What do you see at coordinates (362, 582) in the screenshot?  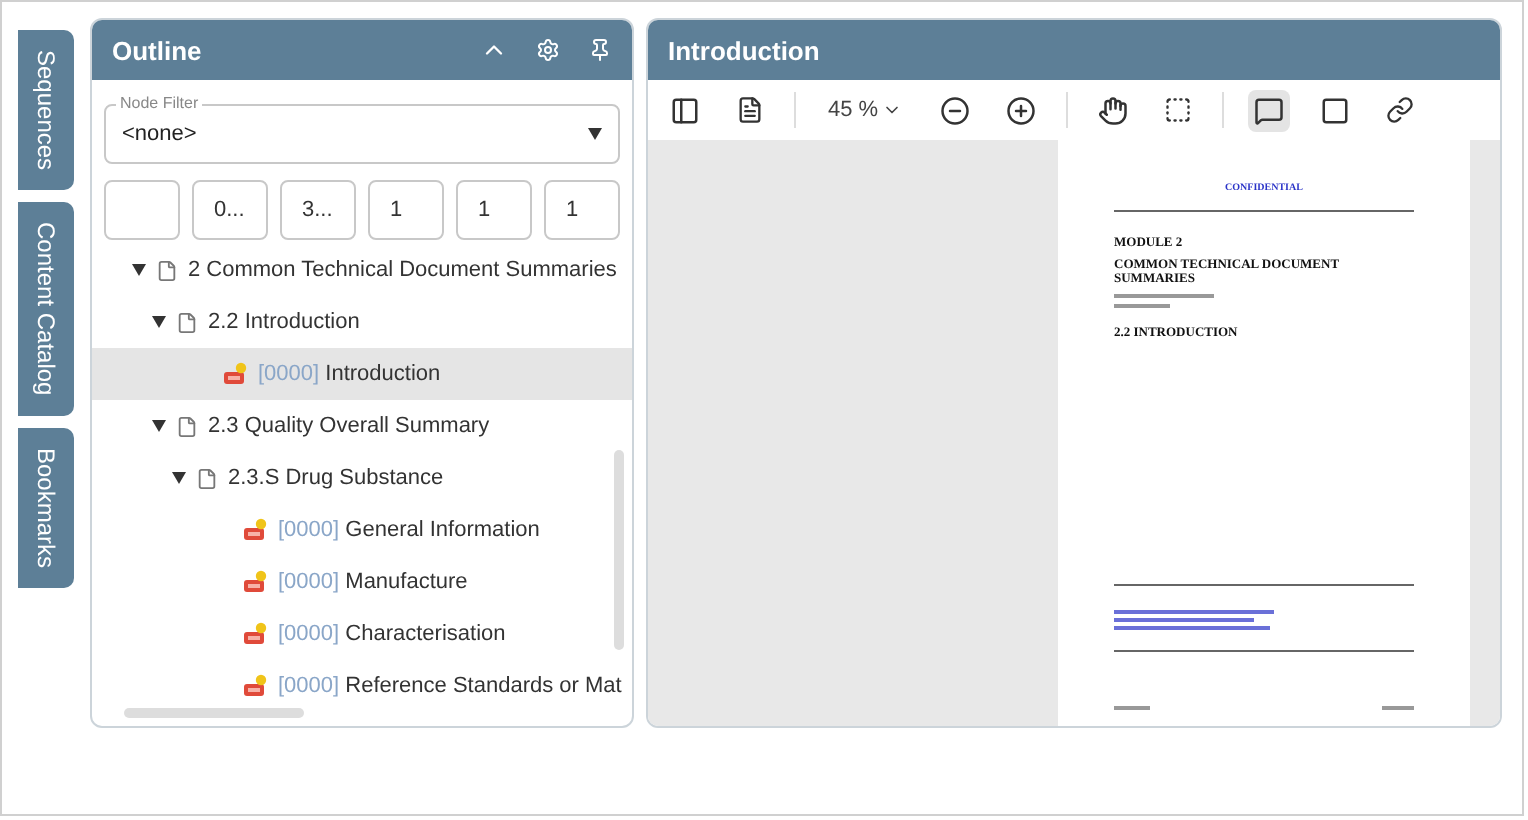 I see `tree-item: [0000] Manufacture` at bounding box center [362, 582].